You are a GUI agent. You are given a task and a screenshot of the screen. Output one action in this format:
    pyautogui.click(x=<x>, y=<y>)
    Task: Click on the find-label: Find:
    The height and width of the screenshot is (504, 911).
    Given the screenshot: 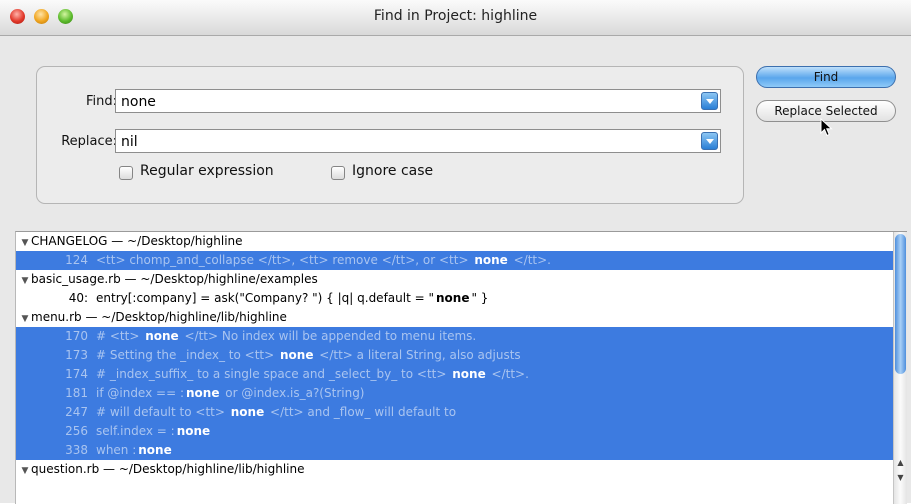 What is the action you would take?
    pyautogui.click(x=101, y=101)
    